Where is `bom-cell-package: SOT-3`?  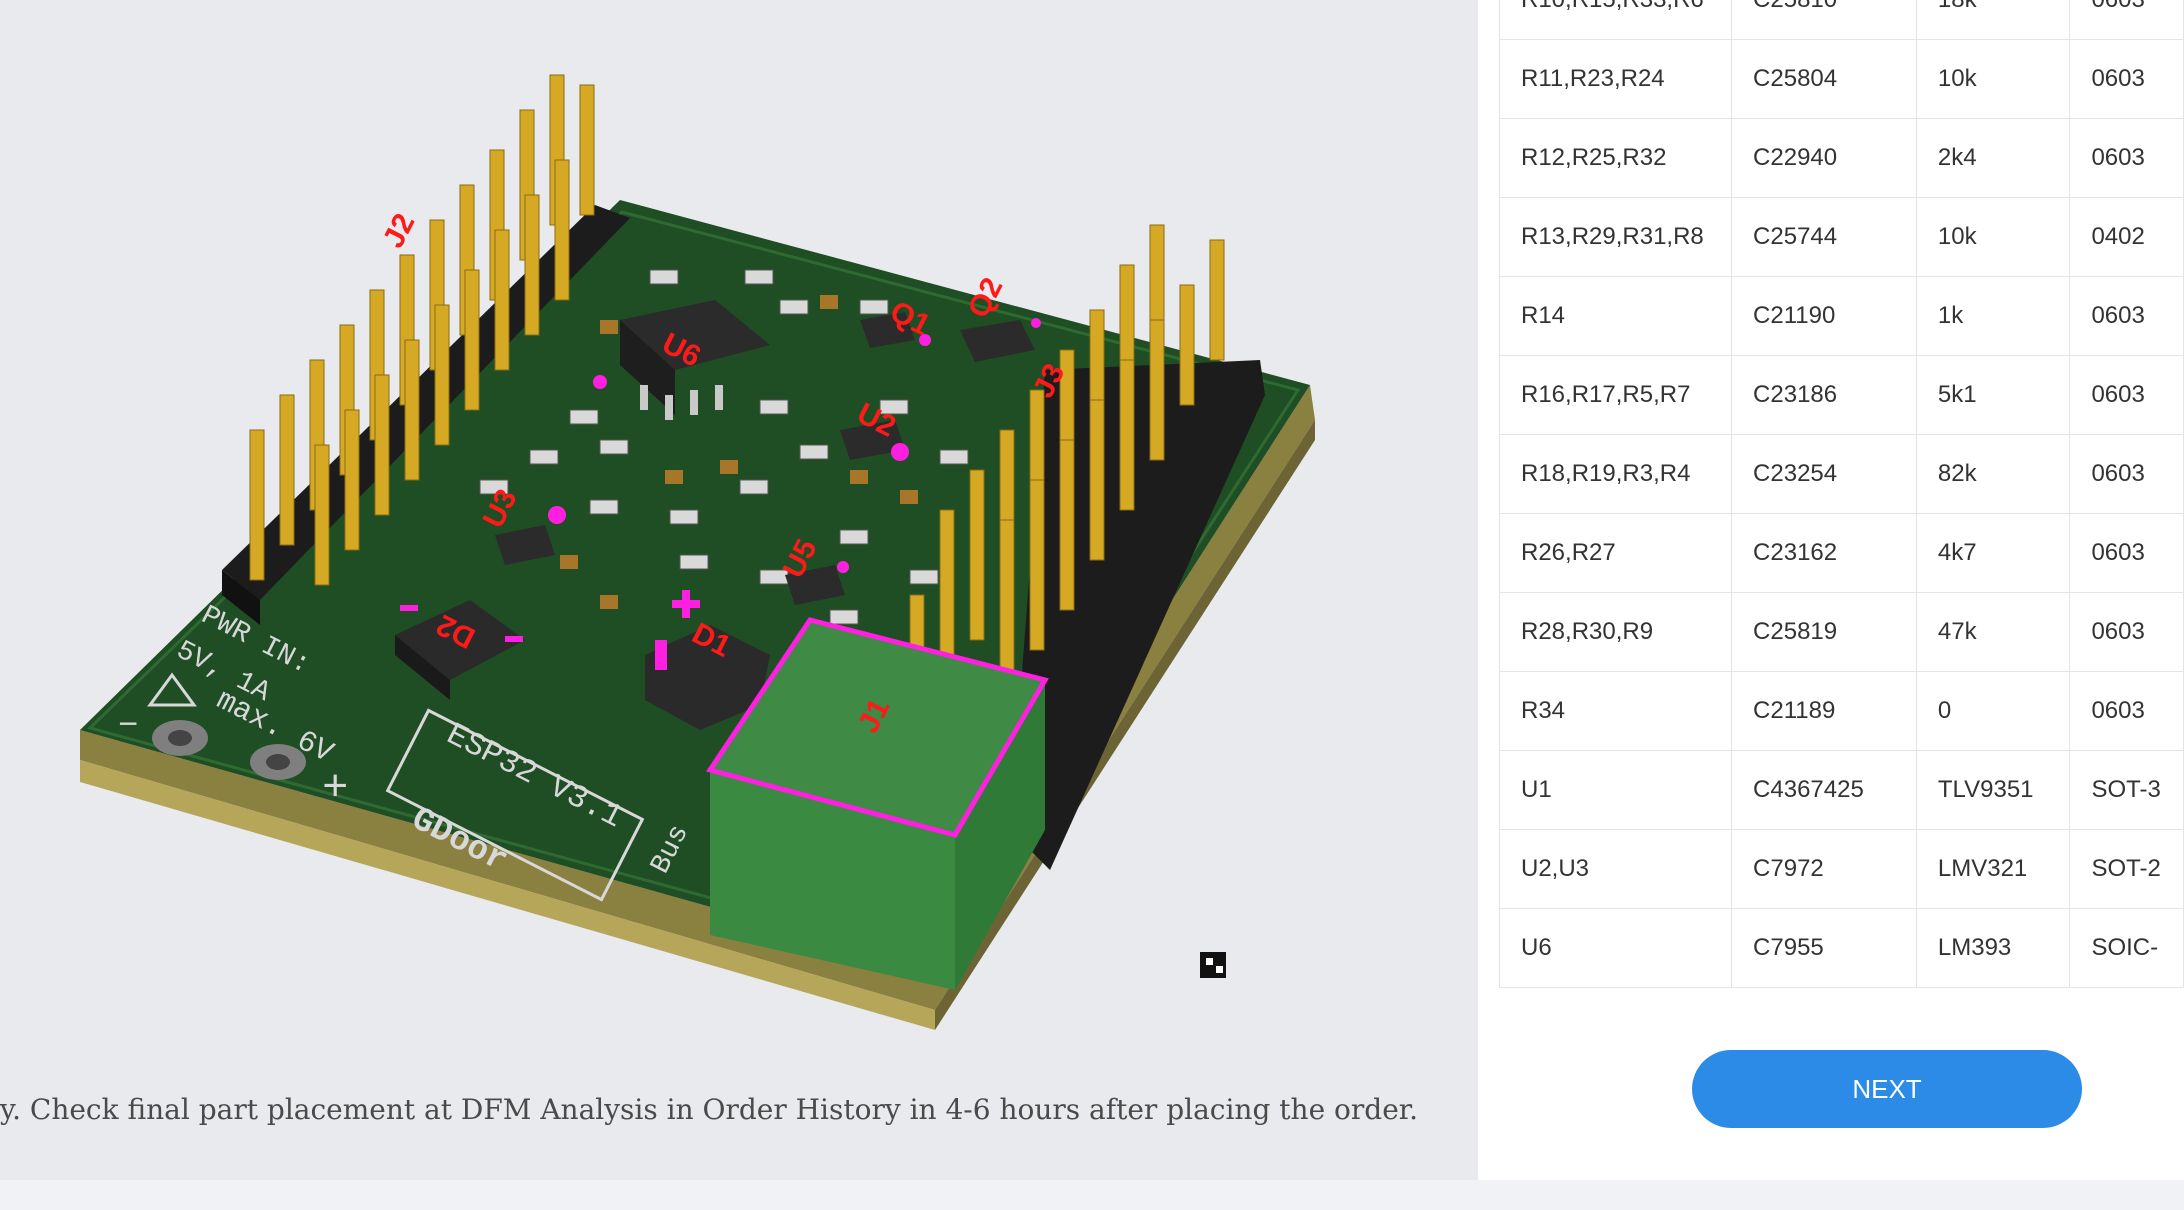 bom-cell-package: SOT-3 is located at coordinates (2126, 790).